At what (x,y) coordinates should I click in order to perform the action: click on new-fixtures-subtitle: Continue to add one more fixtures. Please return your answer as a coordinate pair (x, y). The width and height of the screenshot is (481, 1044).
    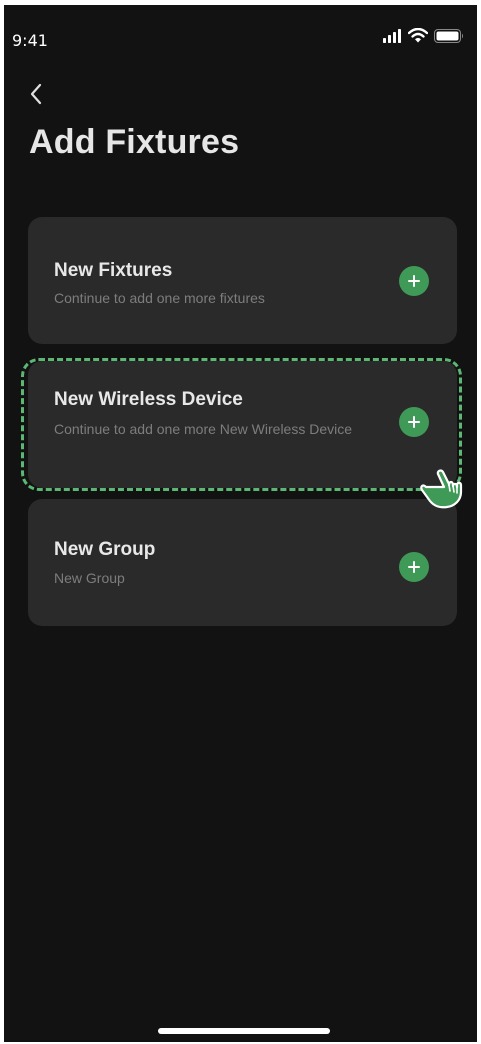
    Looking at the image, I should click on (159, 298).